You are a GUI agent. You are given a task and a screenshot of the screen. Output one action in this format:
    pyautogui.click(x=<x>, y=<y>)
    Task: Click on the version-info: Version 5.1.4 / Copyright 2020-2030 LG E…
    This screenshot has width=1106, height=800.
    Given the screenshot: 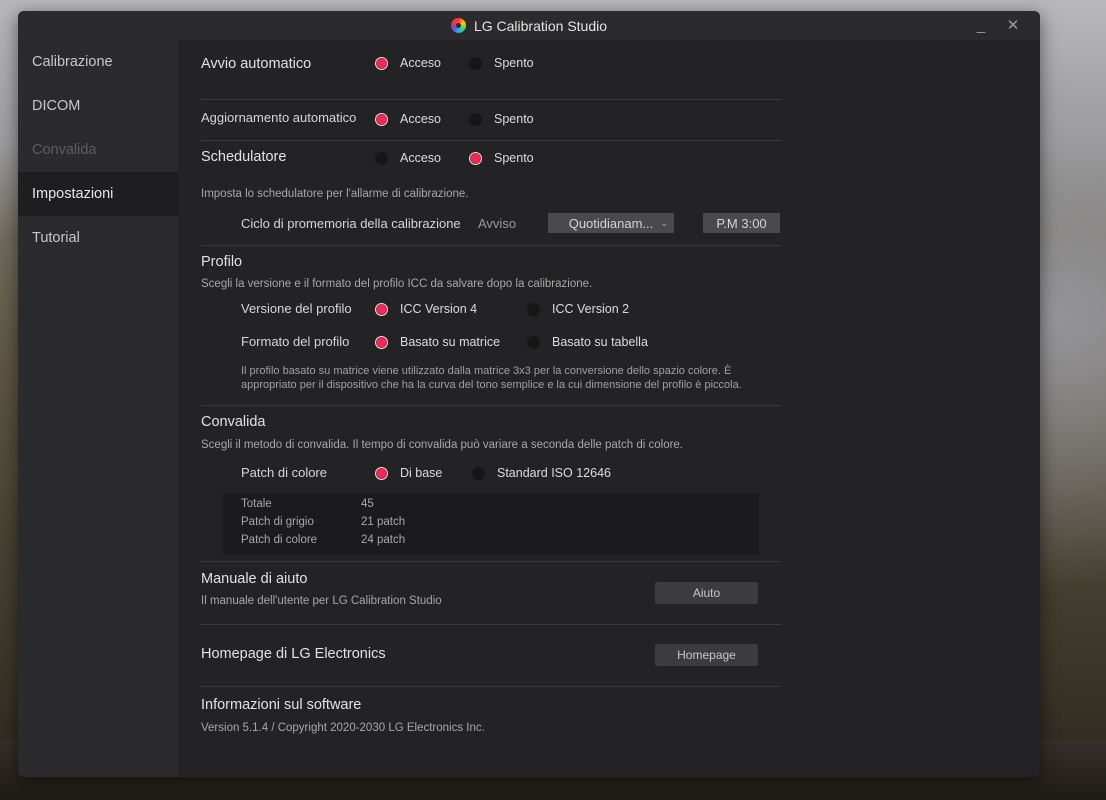 What is the action you would take?
    pyautogui.click(x=343, y=728)
    